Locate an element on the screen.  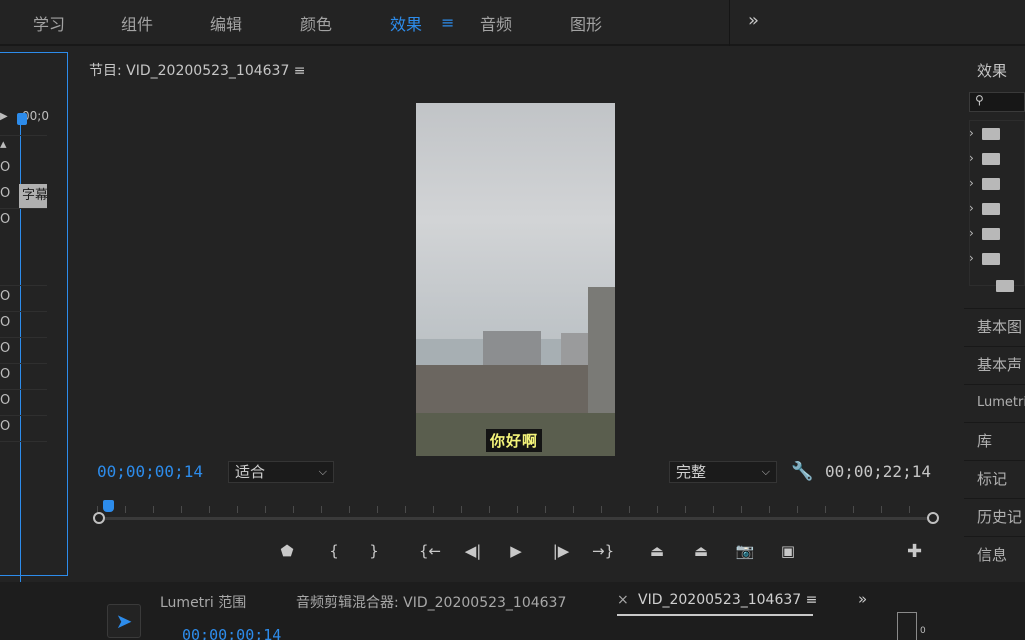
workspace-tab-editing: 编辑 is located at coordinates (226, 23).